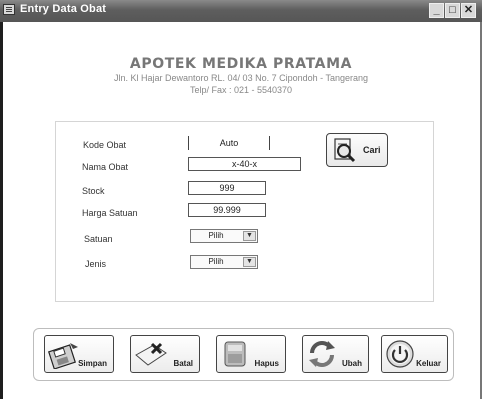 The image size is (482, 399). Describe the element at coordinates (436, 10) in the screenshot. I see `minimize-button: _` at that location.